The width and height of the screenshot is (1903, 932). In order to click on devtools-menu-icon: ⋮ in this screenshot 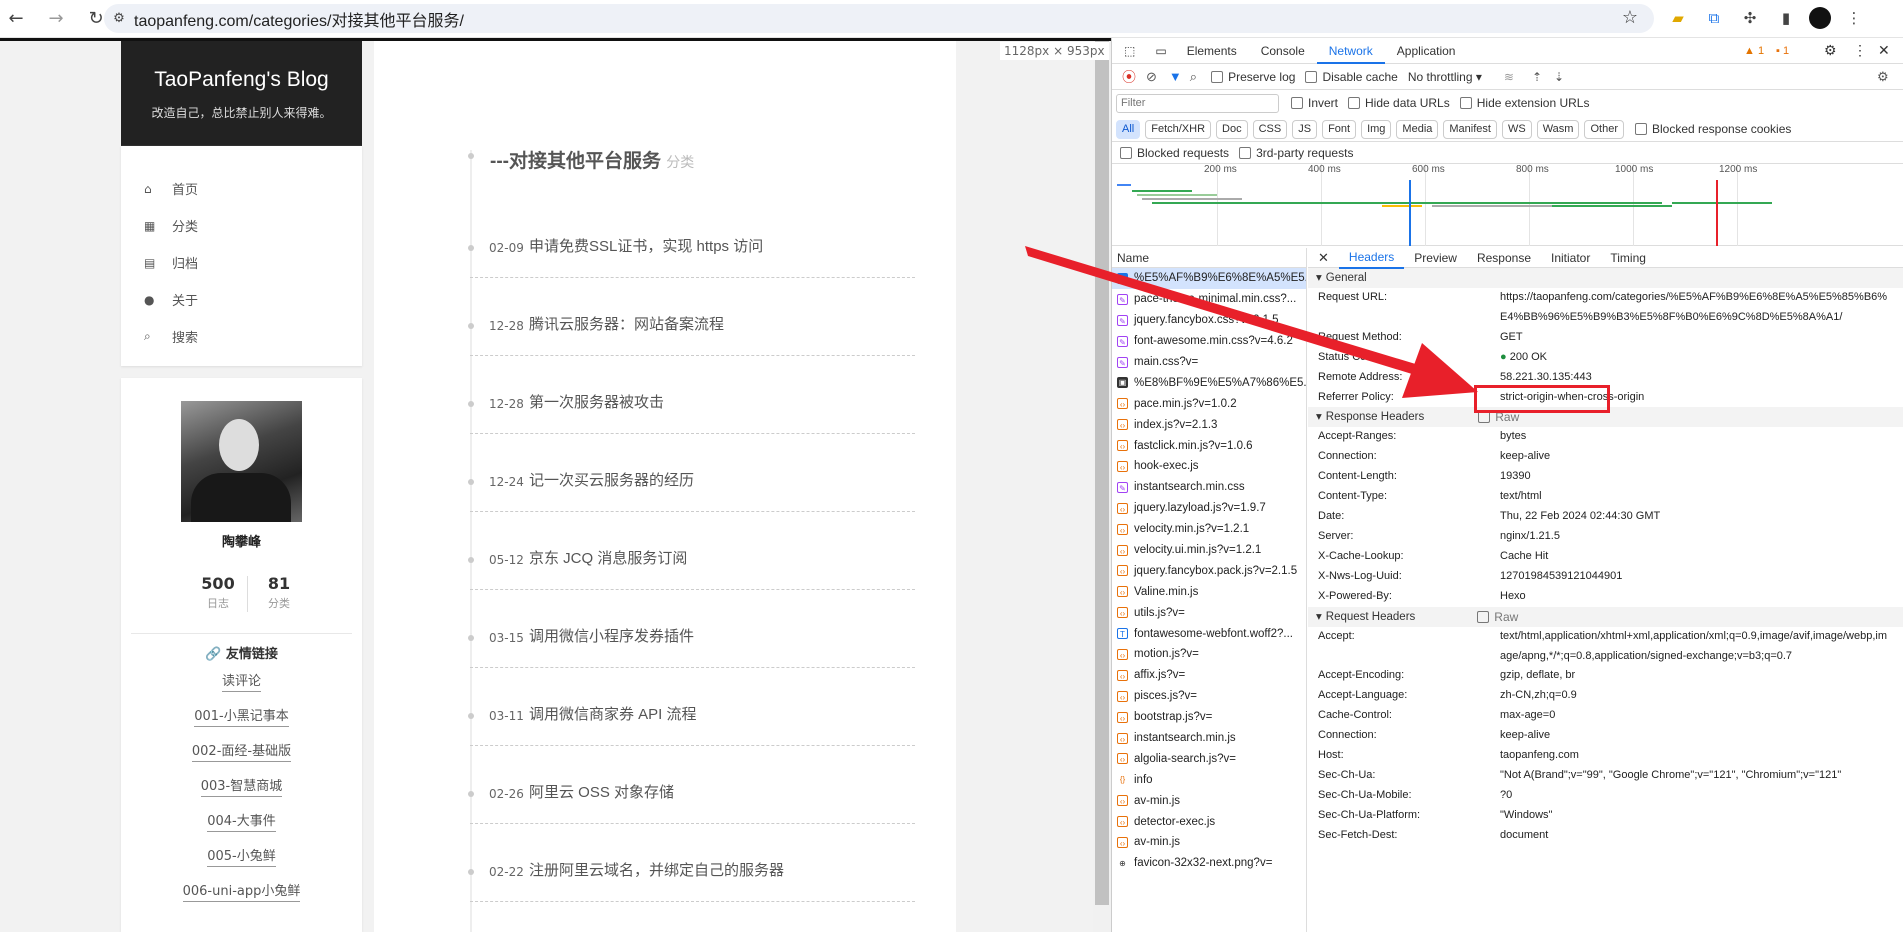, I will do `click(1860, 50)`.